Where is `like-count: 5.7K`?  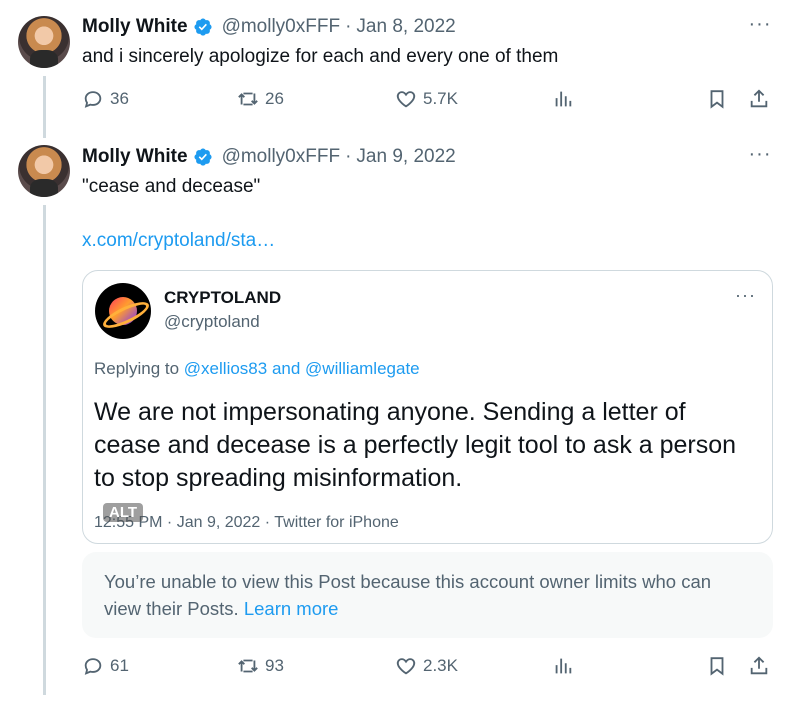 like-count: 5.7K is located at coordinates (440, 98).